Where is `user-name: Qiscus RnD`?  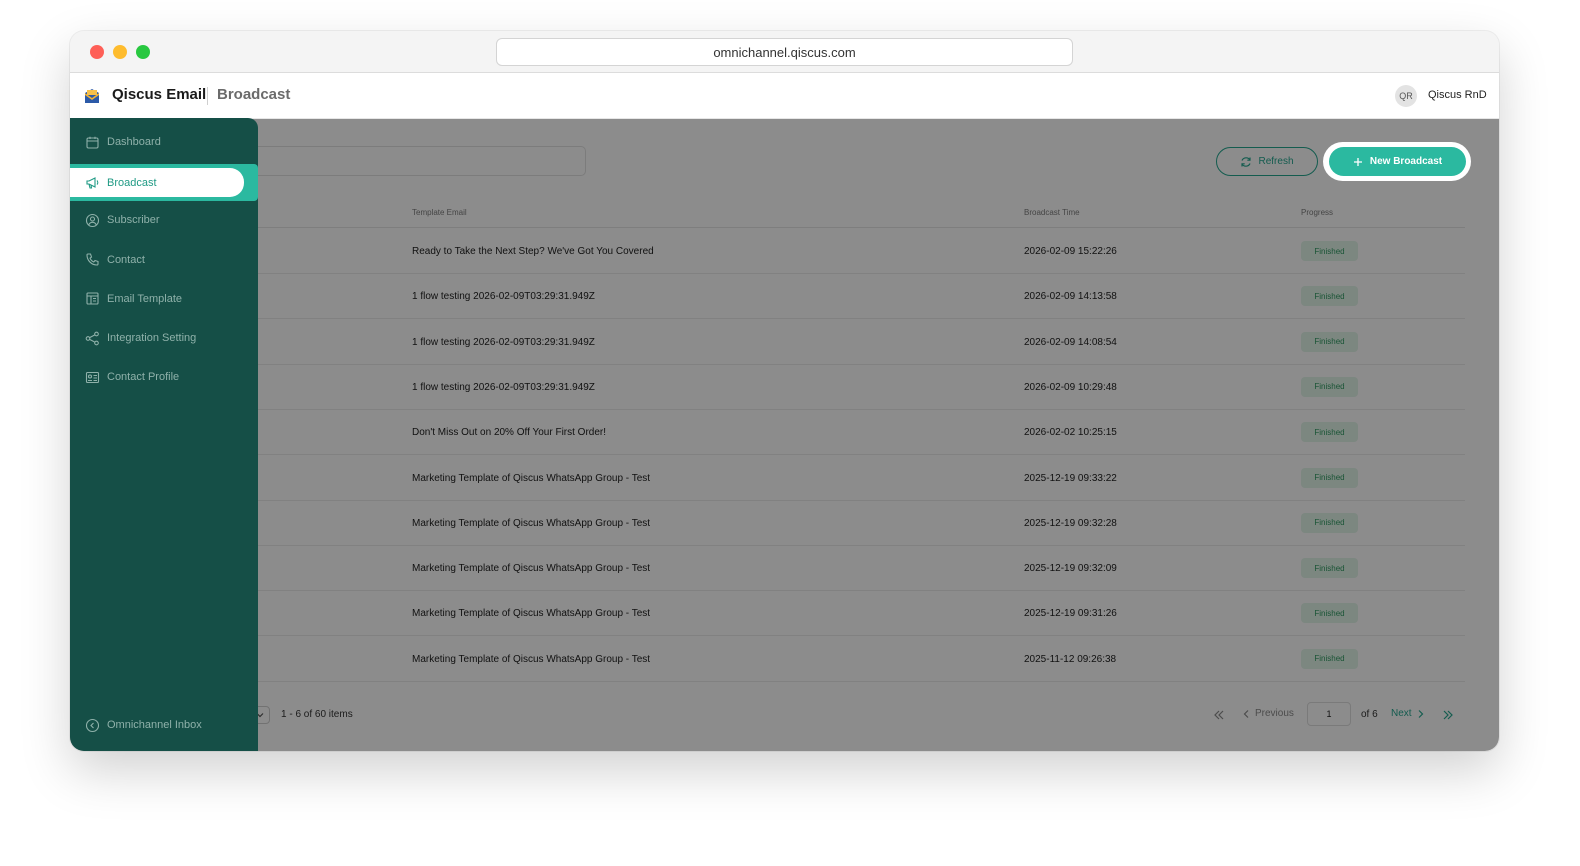 user-name: Qiscus RnD is located at coordinates (1457, 95).